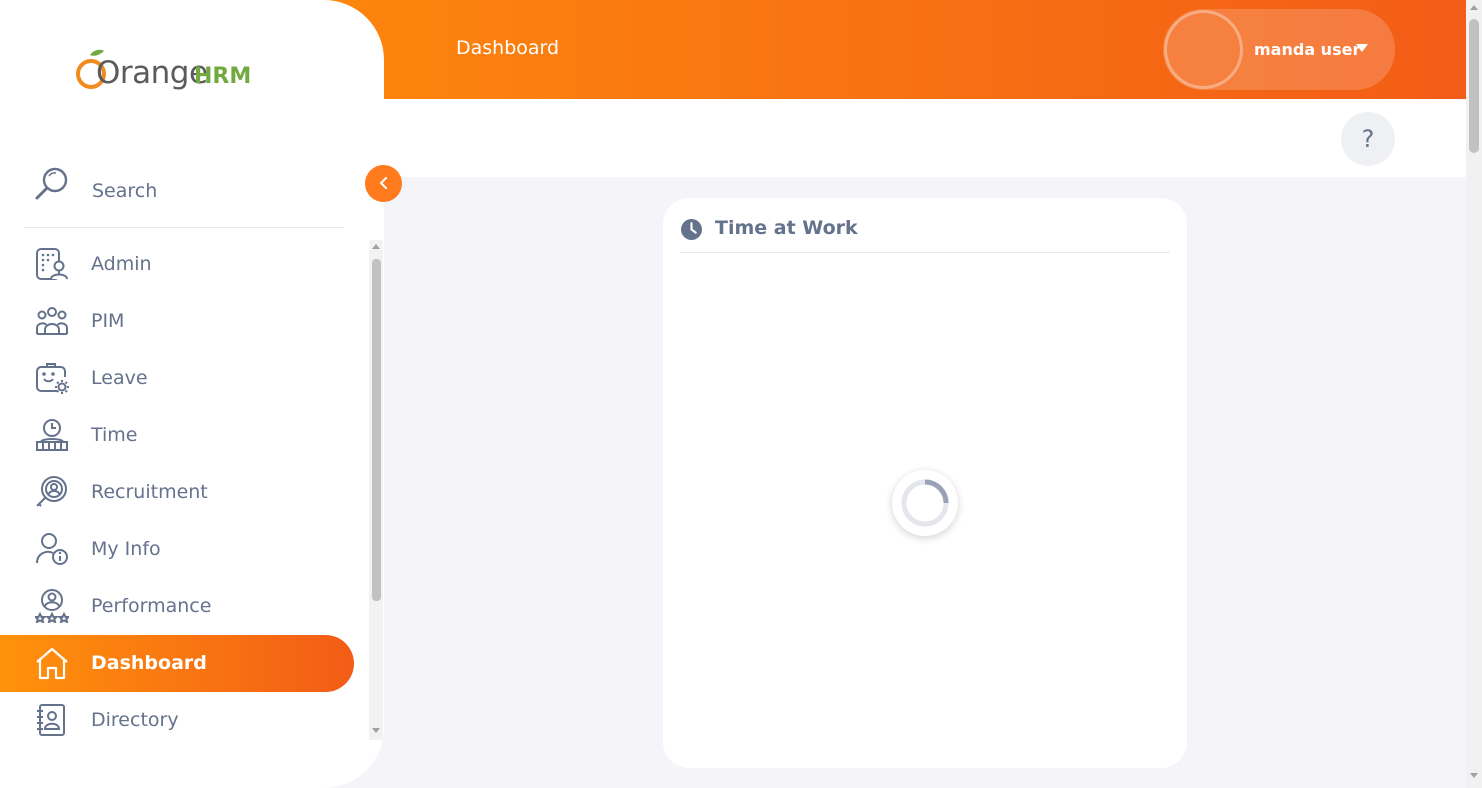 This screenshot has width=1482, height=788. What do you see at coordinates (185, 378) in the screenshot?
I see `sidebar-item-leave: Leave` at bounding box center [185, 378].